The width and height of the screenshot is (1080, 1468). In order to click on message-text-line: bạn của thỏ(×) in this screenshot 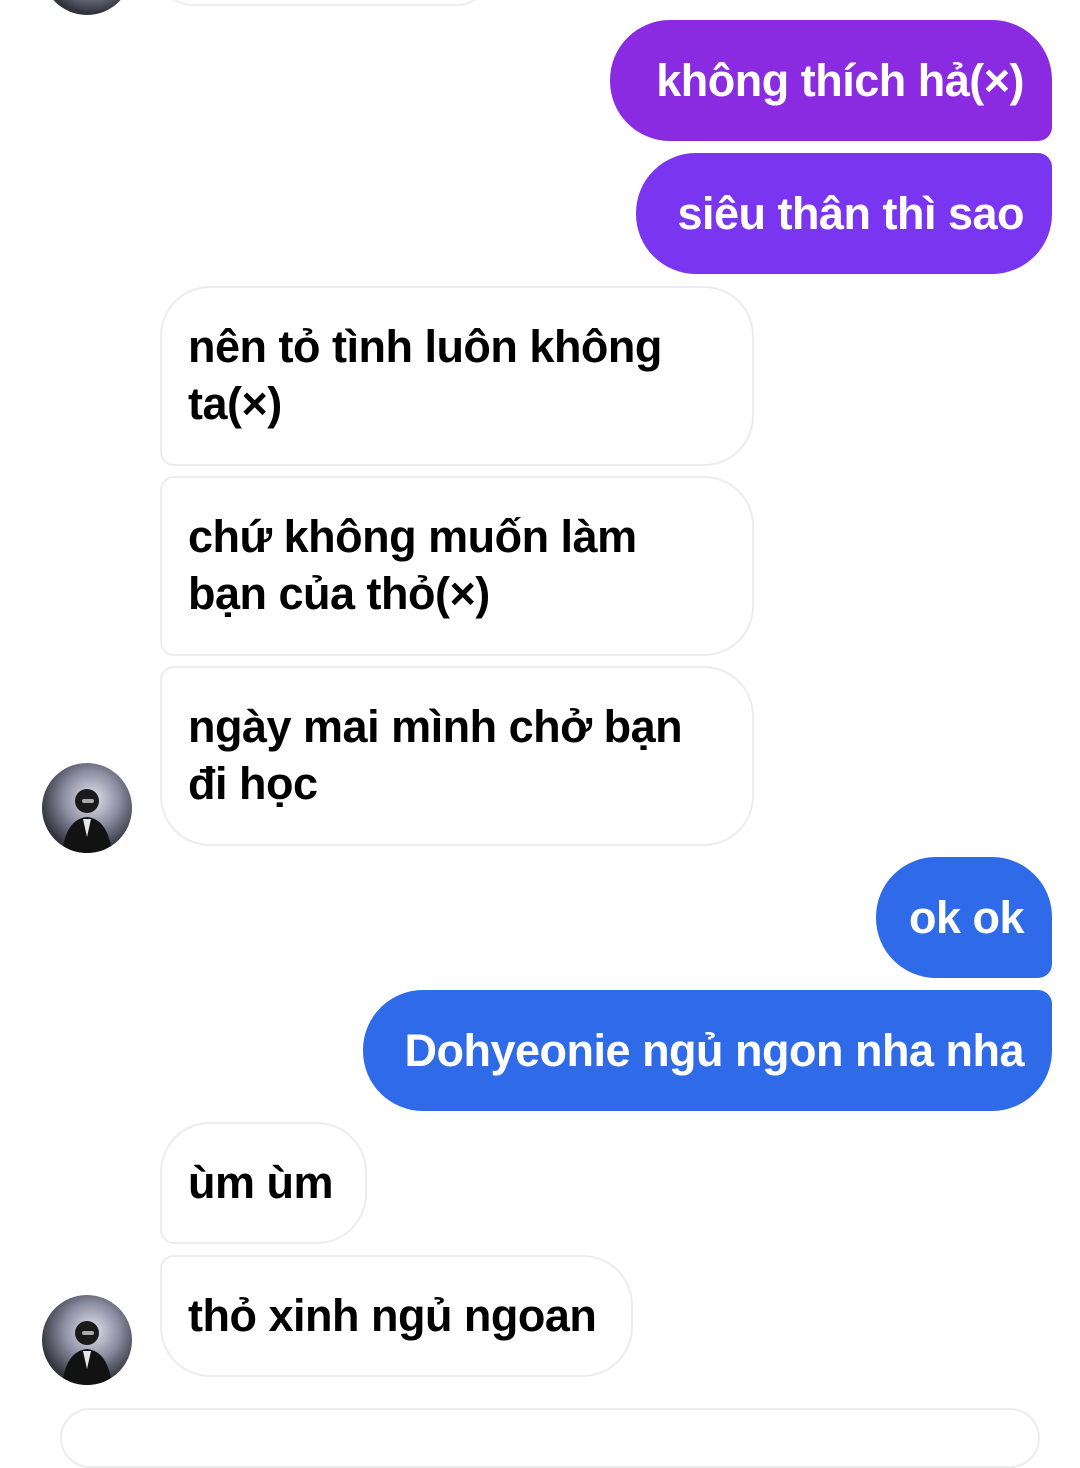, I will do `click(339, 593)`.